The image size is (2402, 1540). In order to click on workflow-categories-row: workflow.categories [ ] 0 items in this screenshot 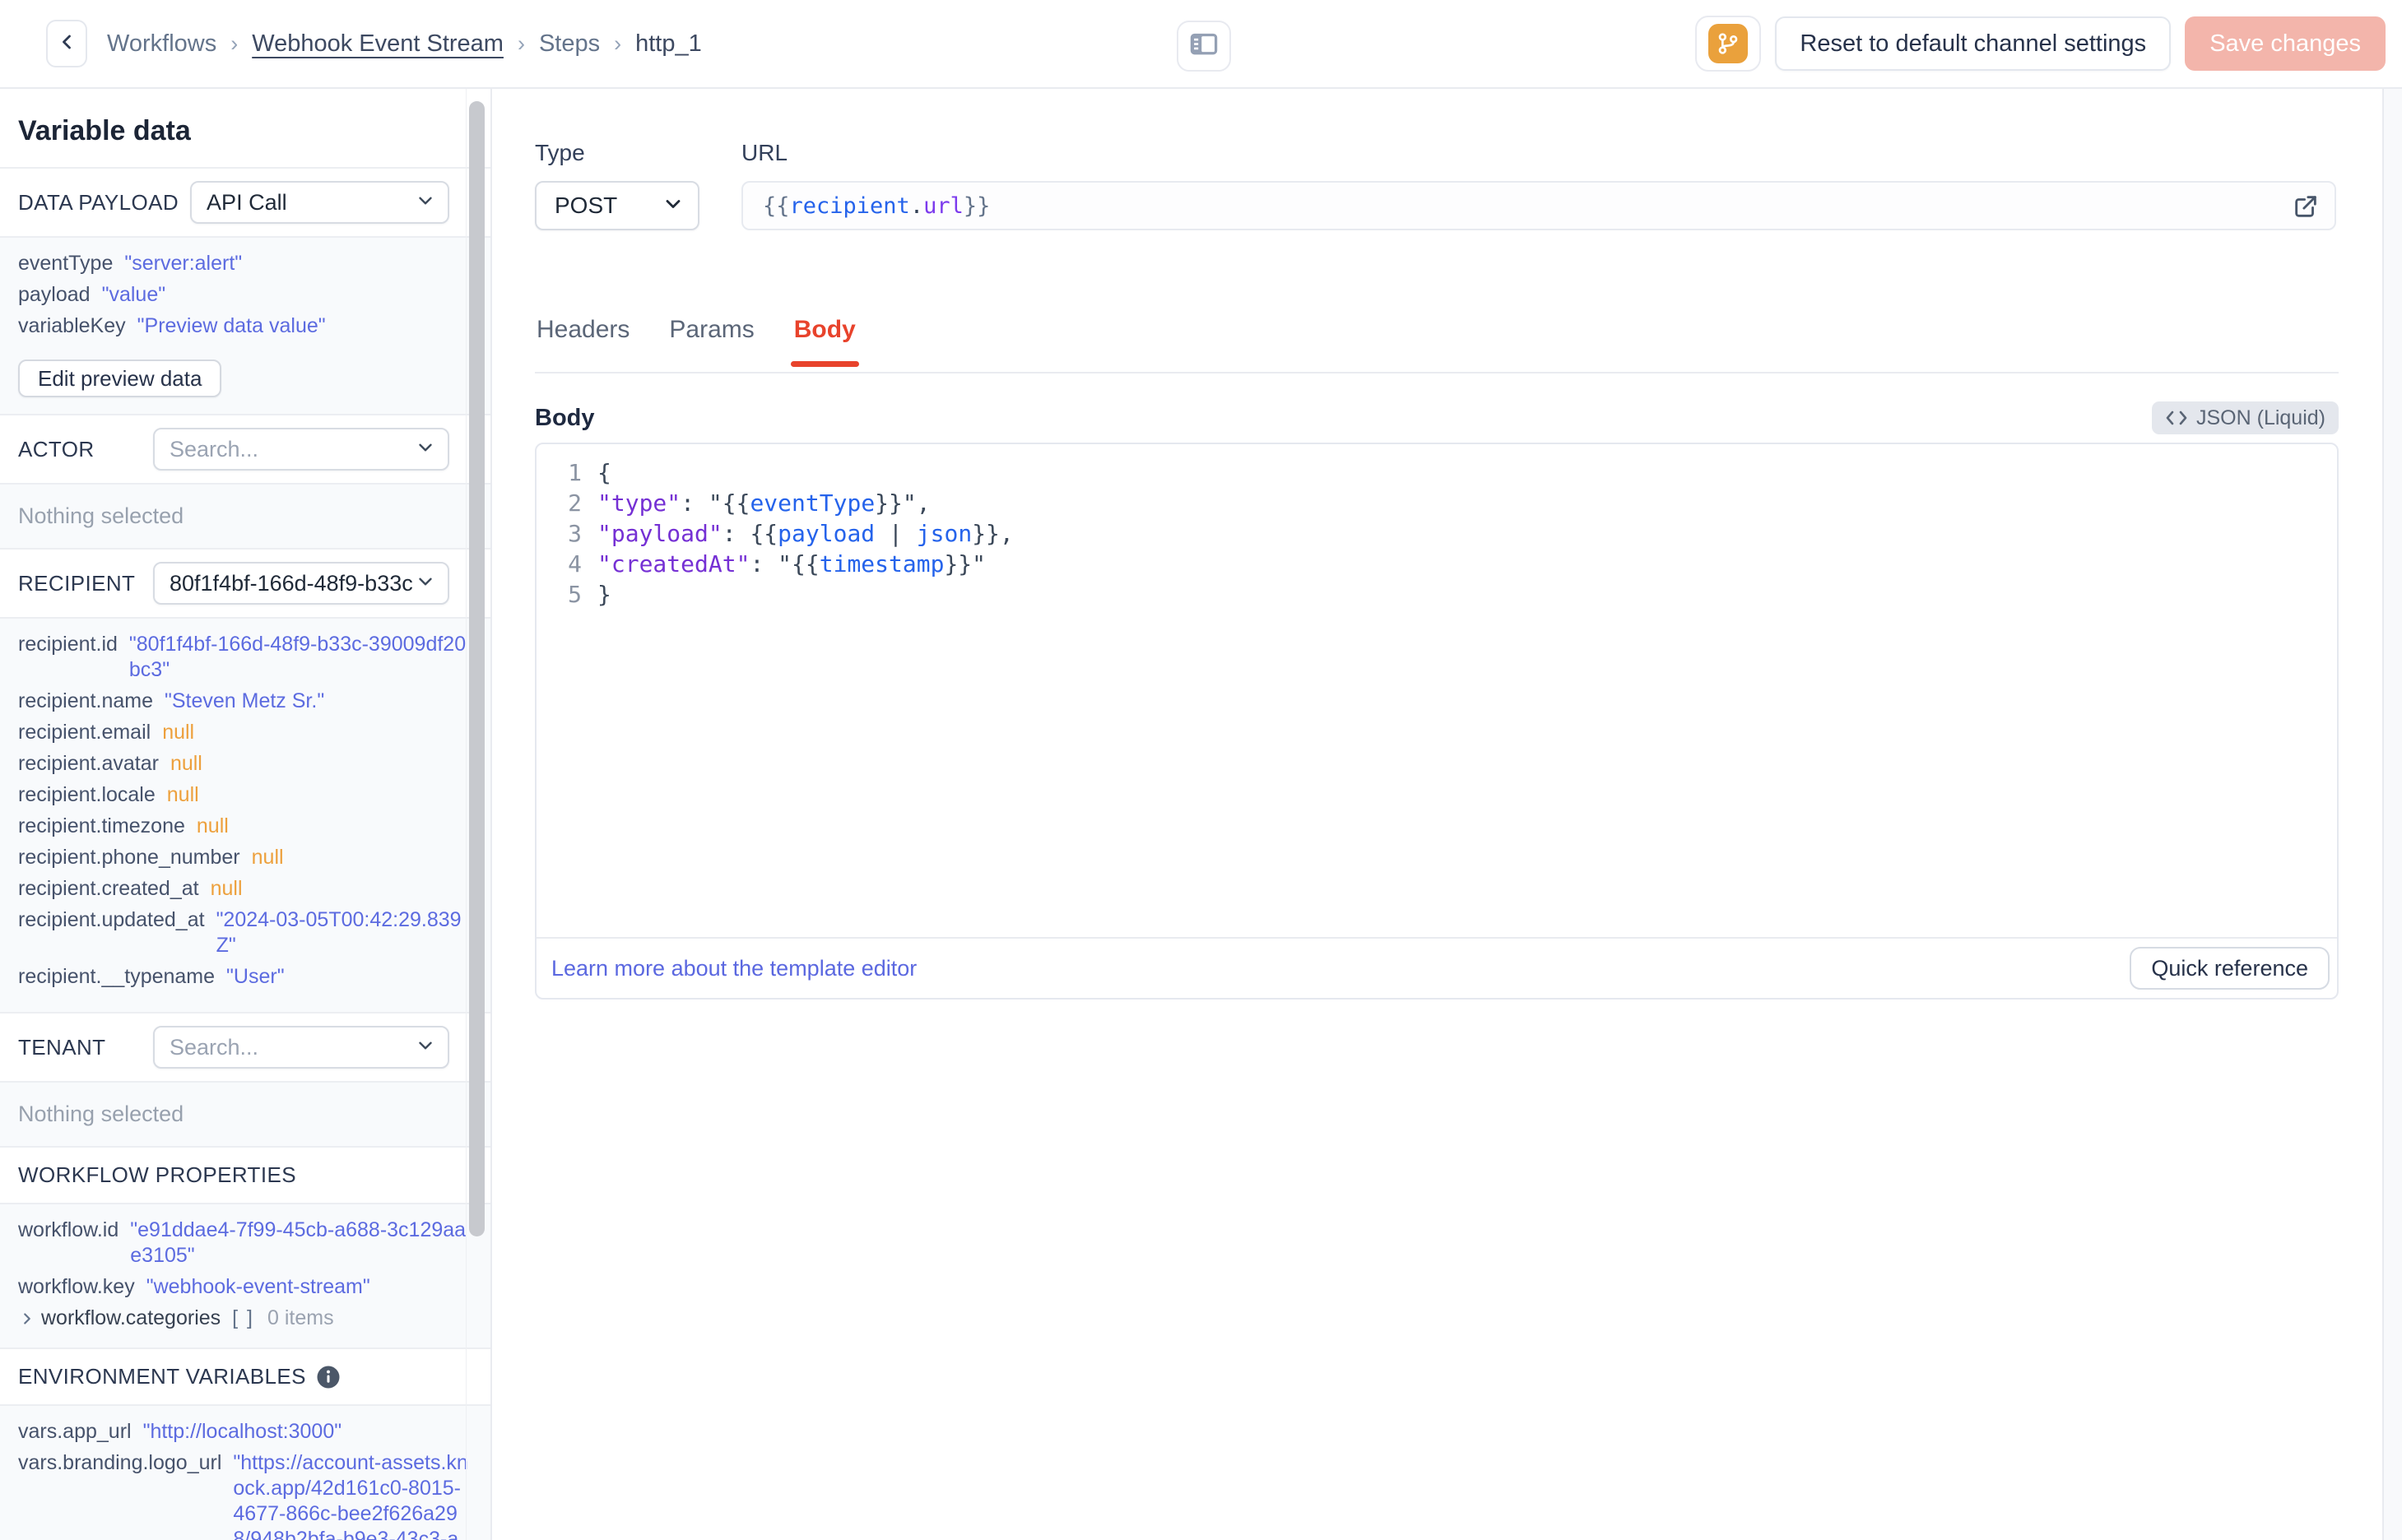, I will do `click(243, 1318)`.